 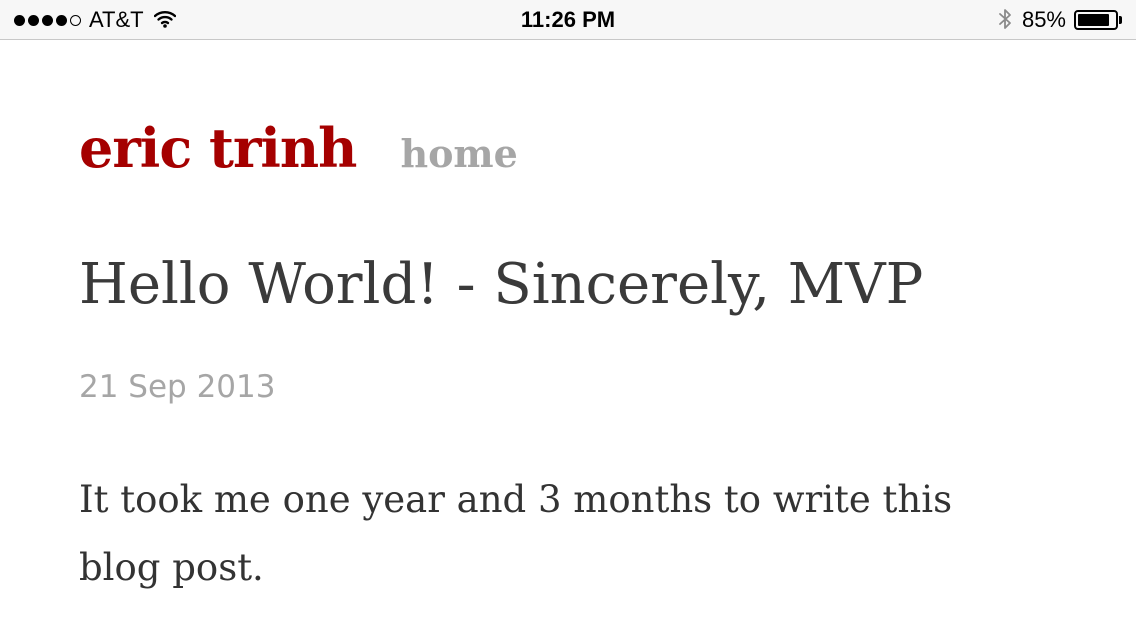 I want to click on status-bar-right: 85%, so click(x=1060, y=20).